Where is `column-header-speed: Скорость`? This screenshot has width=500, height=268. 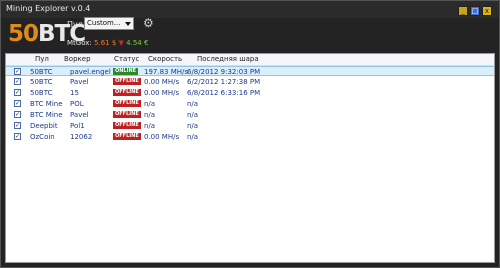 column-header-speed: Скорость is located at coordinates (165, 59).